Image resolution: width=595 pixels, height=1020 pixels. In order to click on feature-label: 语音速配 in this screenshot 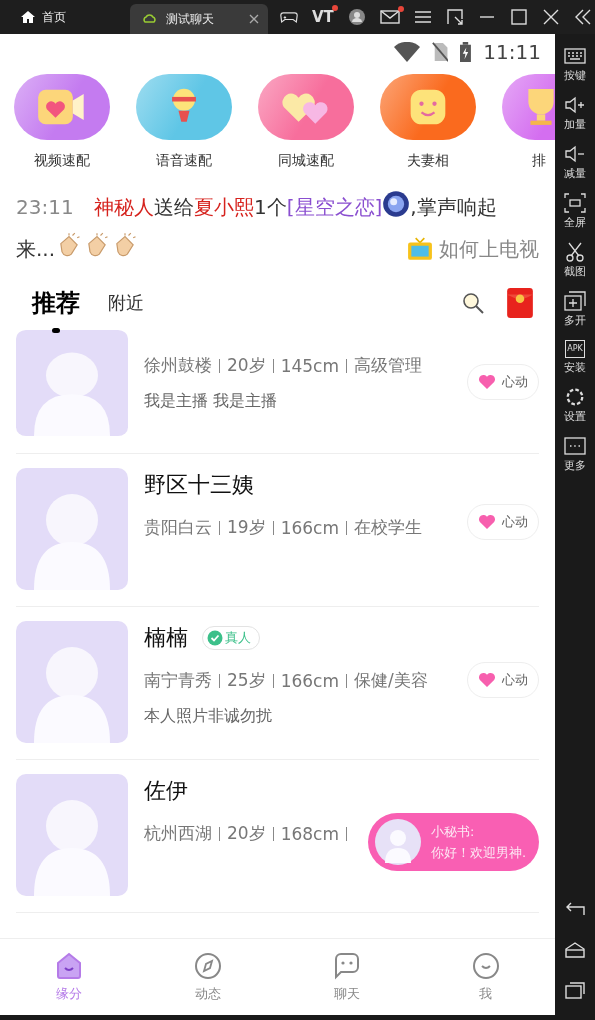, I will do `click(184, 161)`.